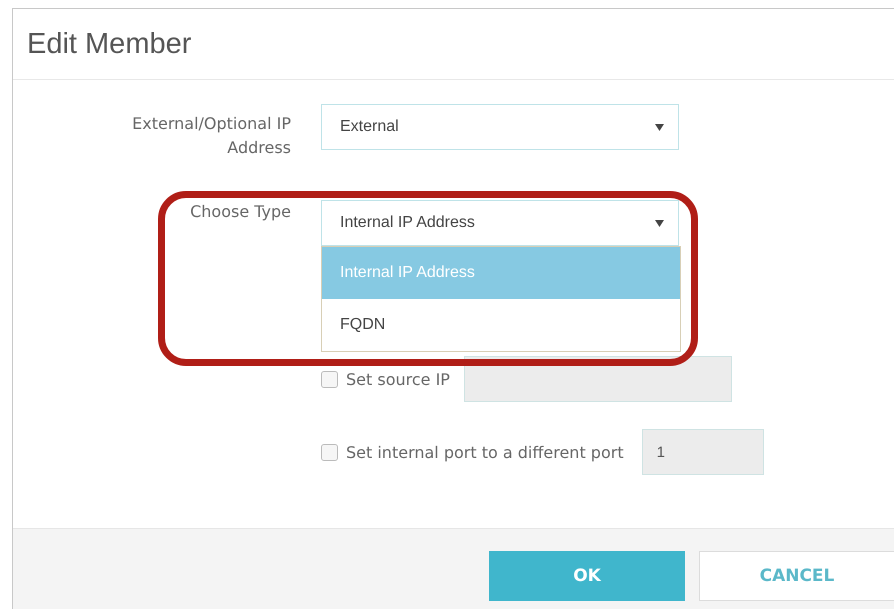 The image size is (894, 609). Describe the element at coordinates (485, 452) in the screenshot. I see `checkbox-label: Set internal port to a different port` at that location.